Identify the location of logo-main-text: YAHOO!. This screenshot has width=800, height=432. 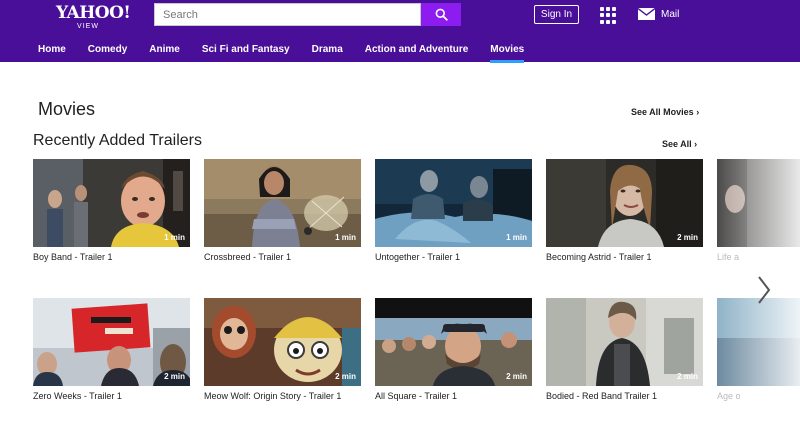
(93, 13).